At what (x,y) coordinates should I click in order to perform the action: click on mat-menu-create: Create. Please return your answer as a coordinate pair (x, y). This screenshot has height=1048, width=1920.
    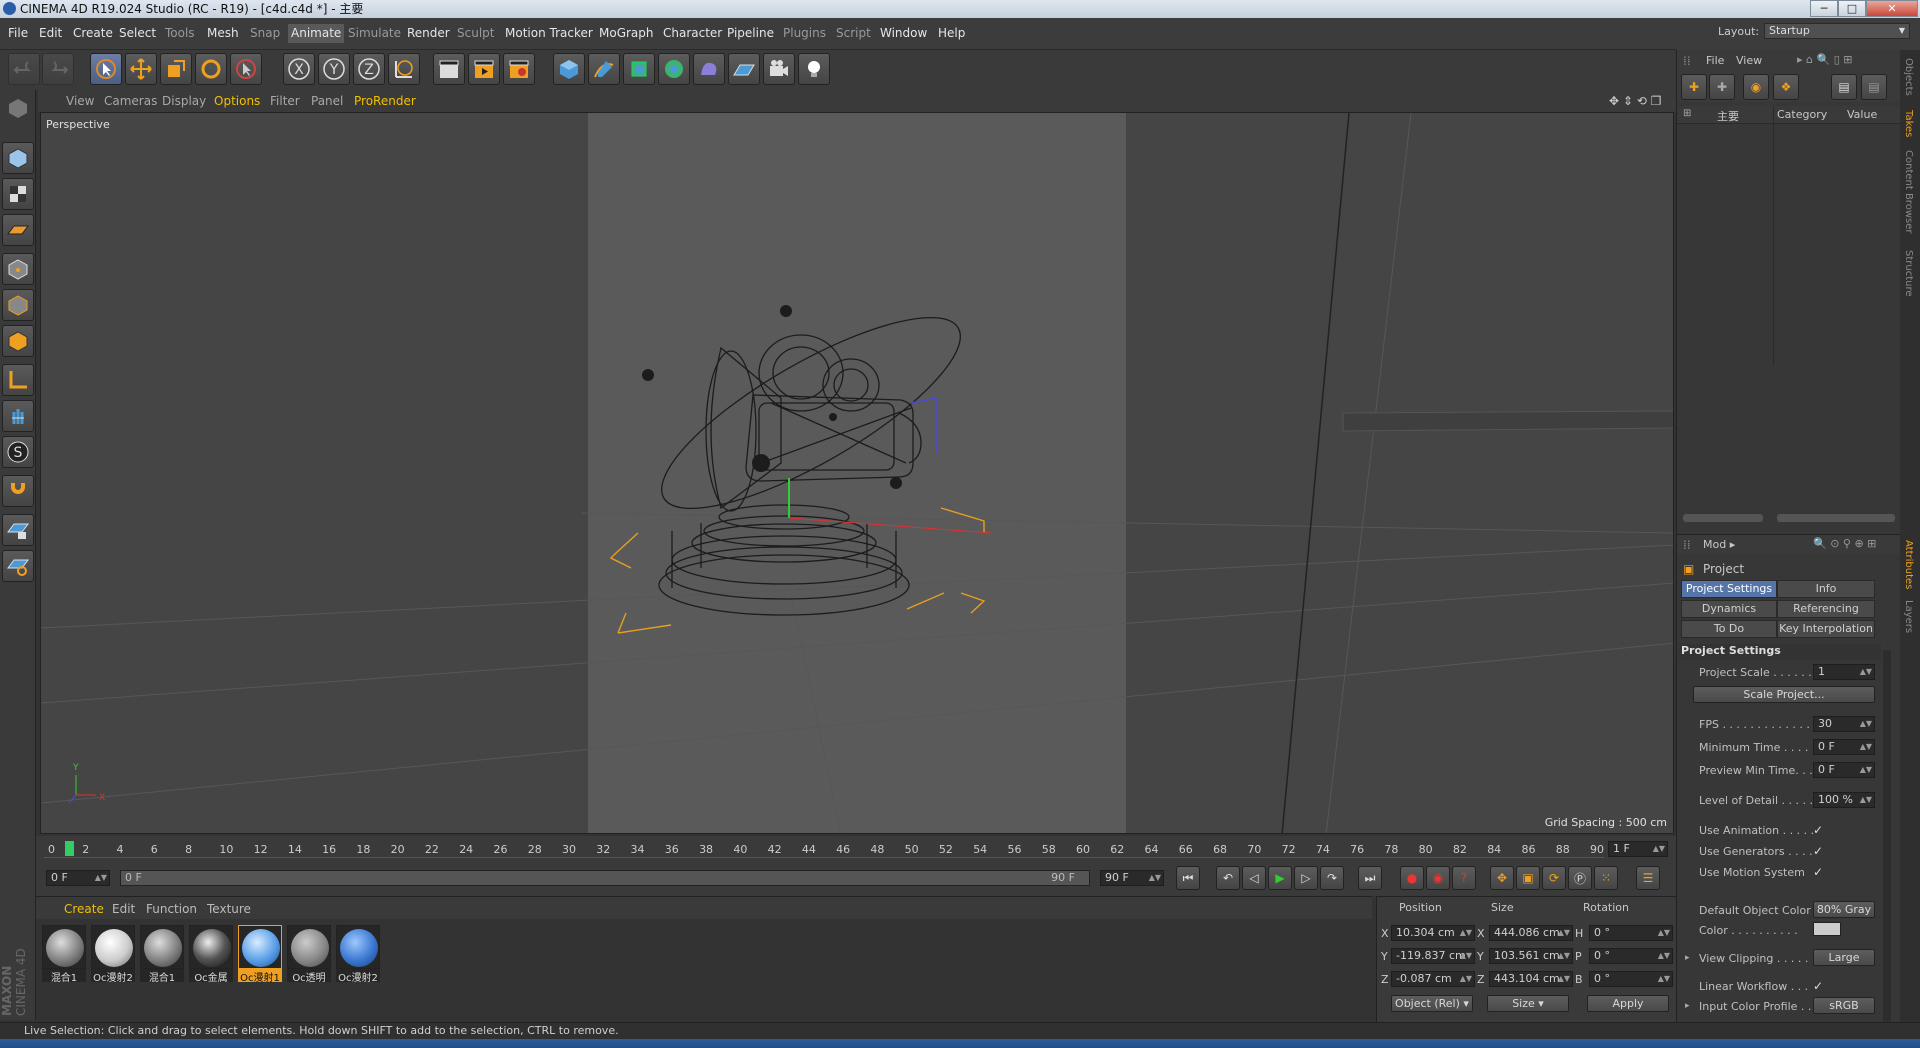
    Looking at the image, I should click on (84, 909).